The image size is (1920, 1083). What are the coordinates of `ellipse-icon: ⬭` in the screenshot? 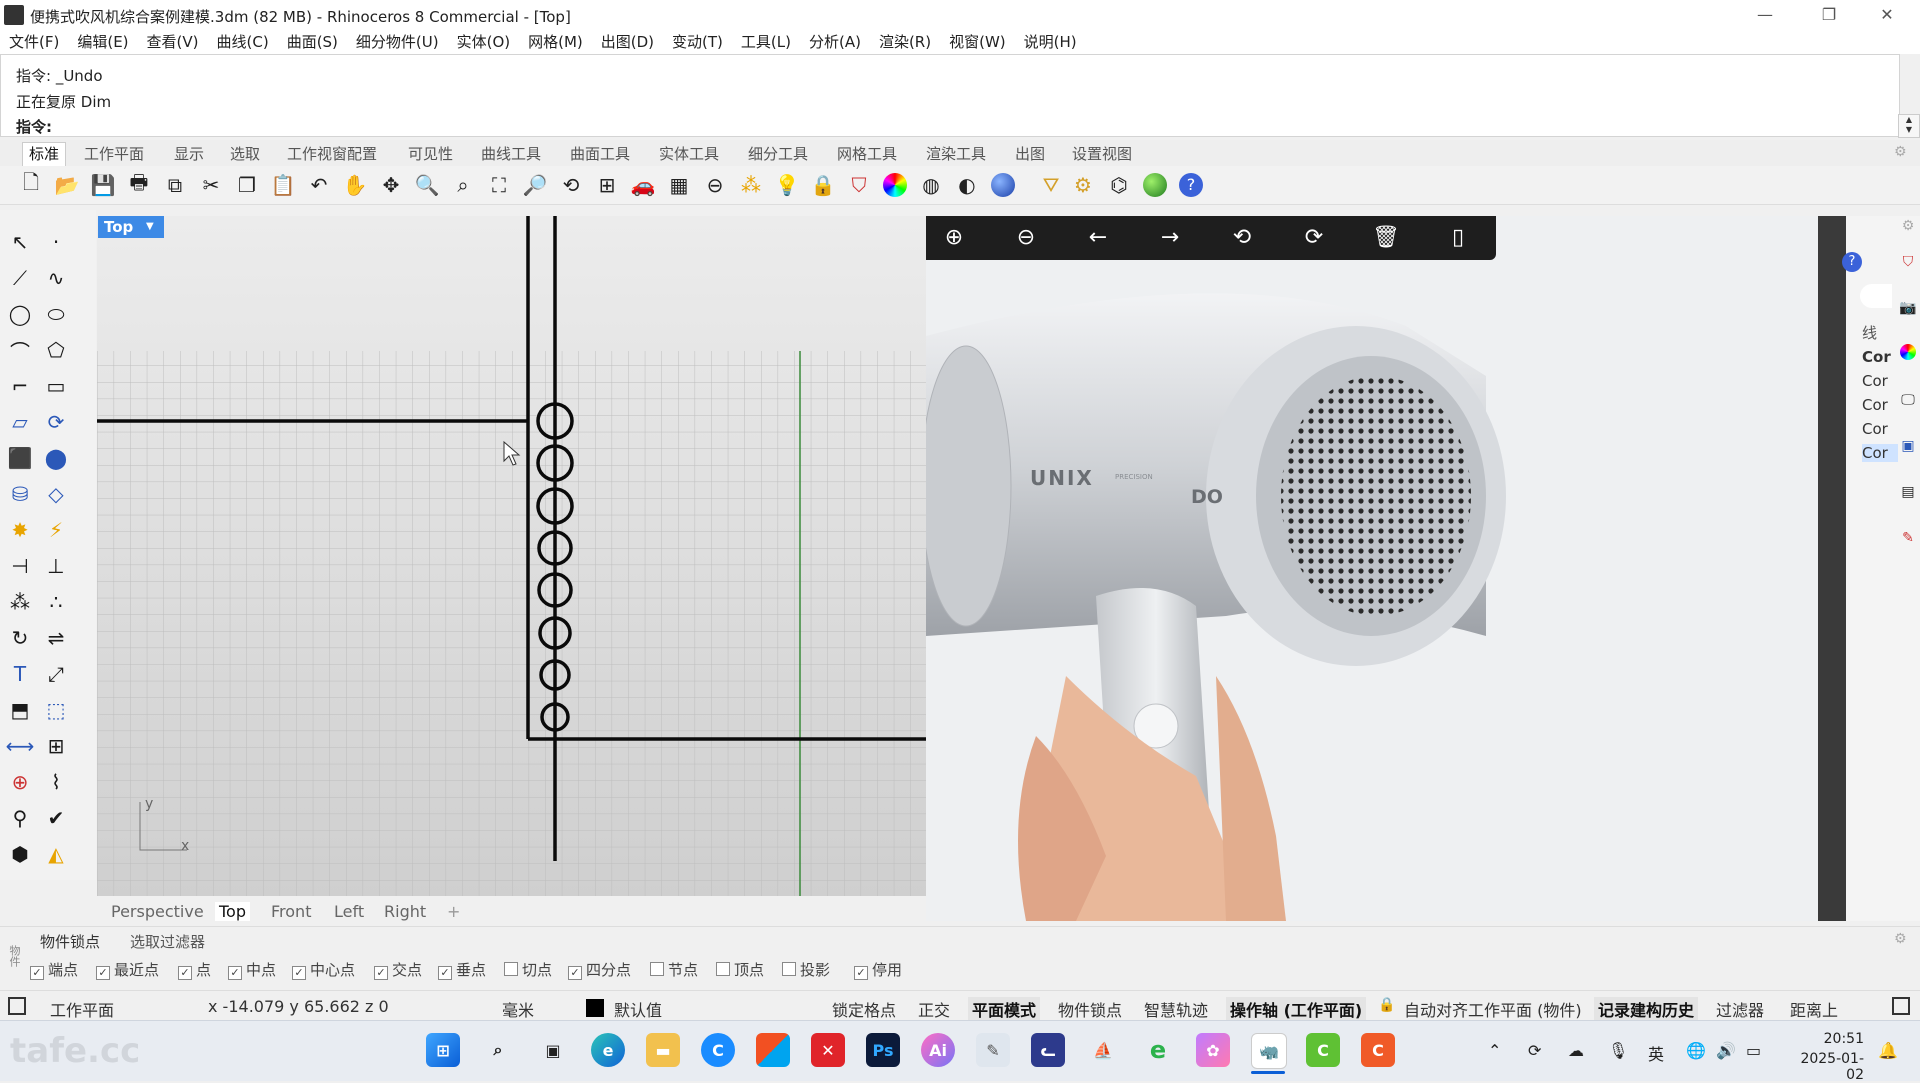 It's located at (56, 314).